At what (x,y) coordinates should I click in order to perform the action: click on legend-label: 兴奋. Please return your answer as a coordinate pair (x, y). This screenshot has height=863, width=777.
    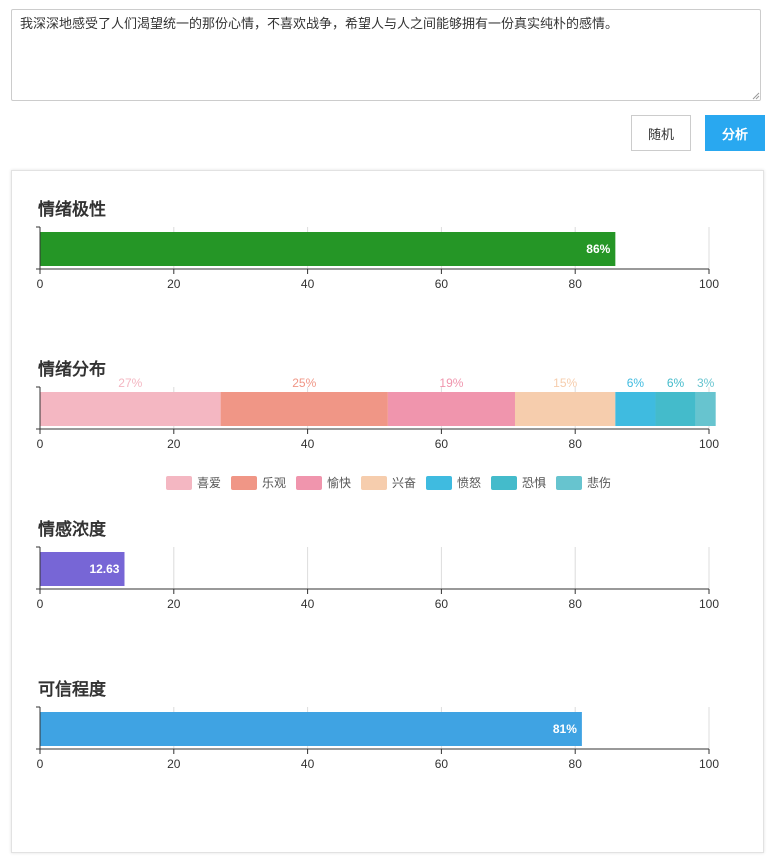
    Looking at the image, I should click on (403, 483).